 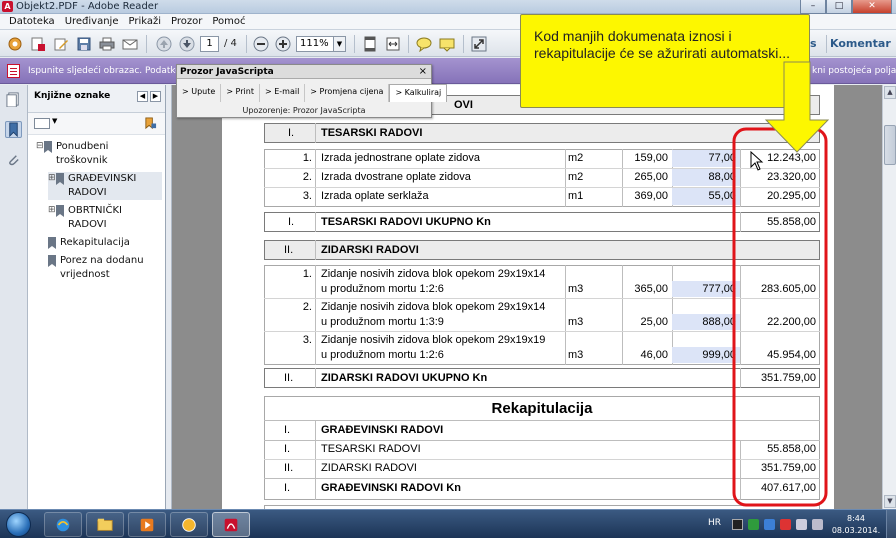 I want to click on language-indicator: HR, so click(x=714, y=523).